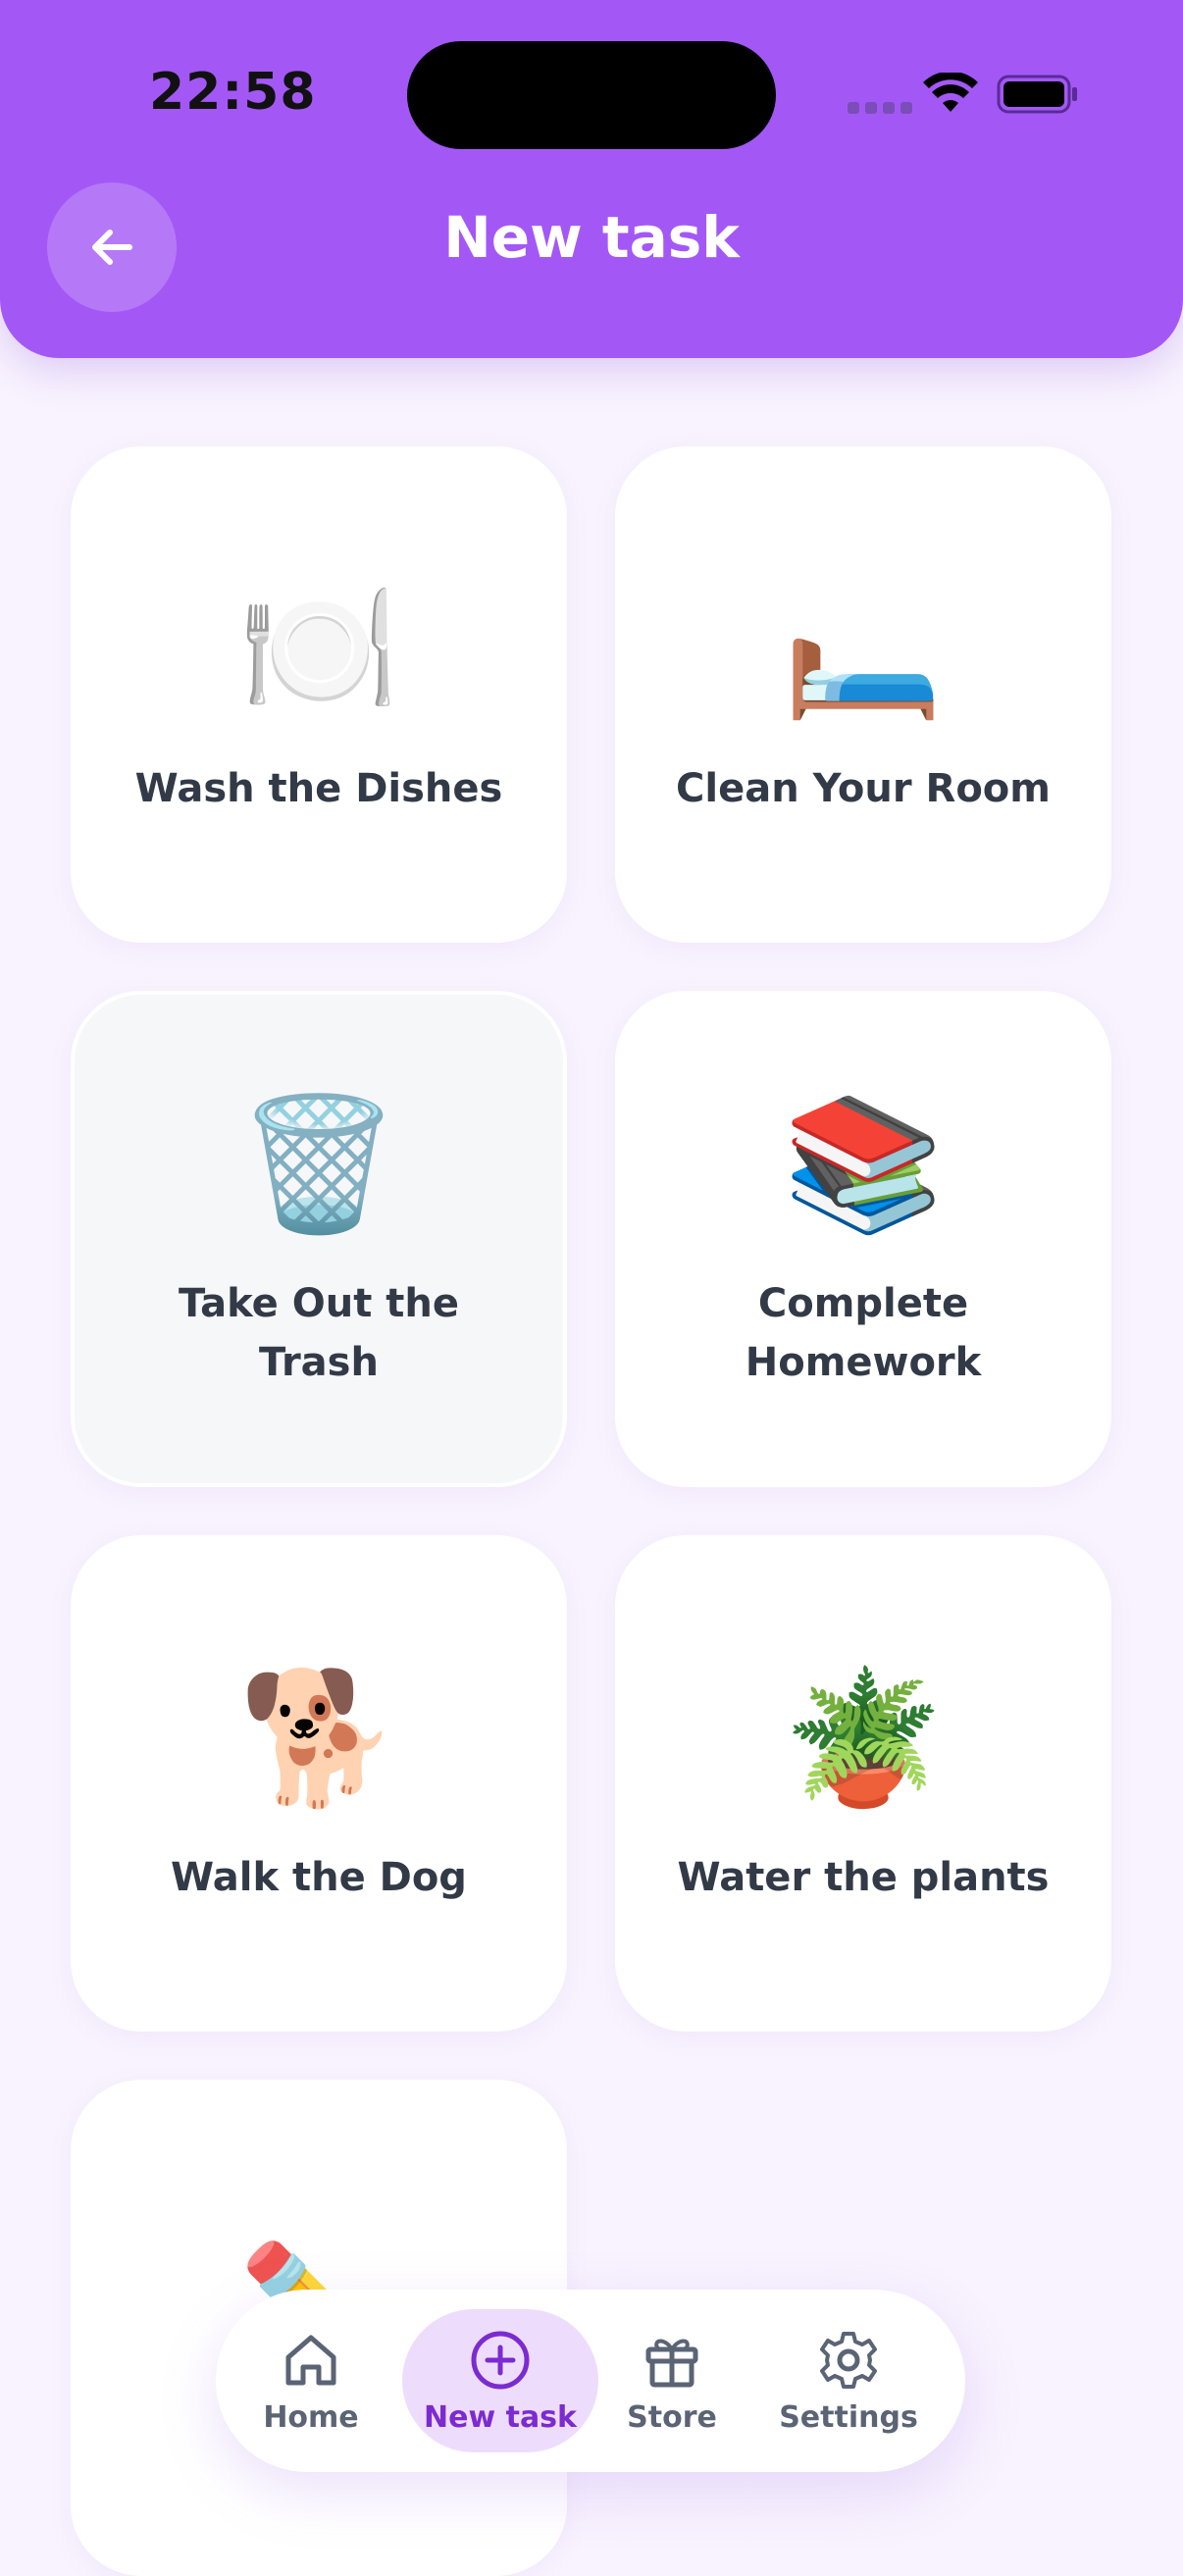 This screenshot has height=2576, width=1183. What do you see at coordinates (319, 788) in the screenshot?
I see `task-label: Wash the Dishes` at bounding box center [319, 788].